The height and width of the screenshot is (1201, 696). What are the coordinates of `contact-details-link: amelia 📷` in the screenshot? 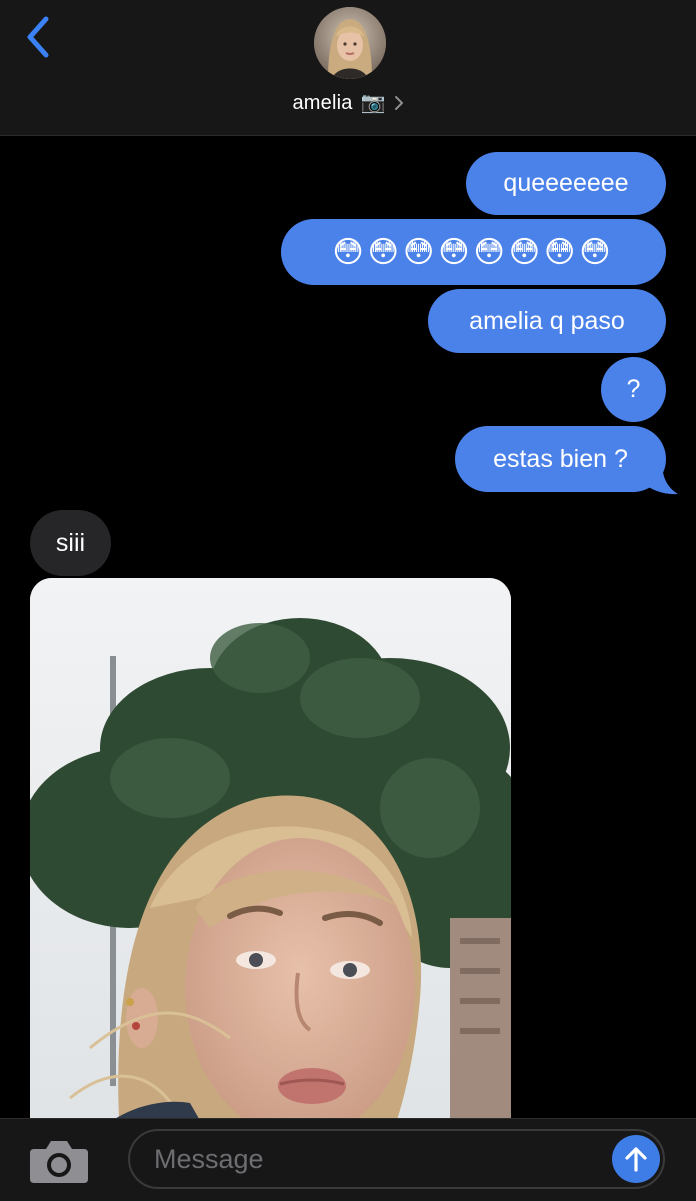 It's located at (348, 103).